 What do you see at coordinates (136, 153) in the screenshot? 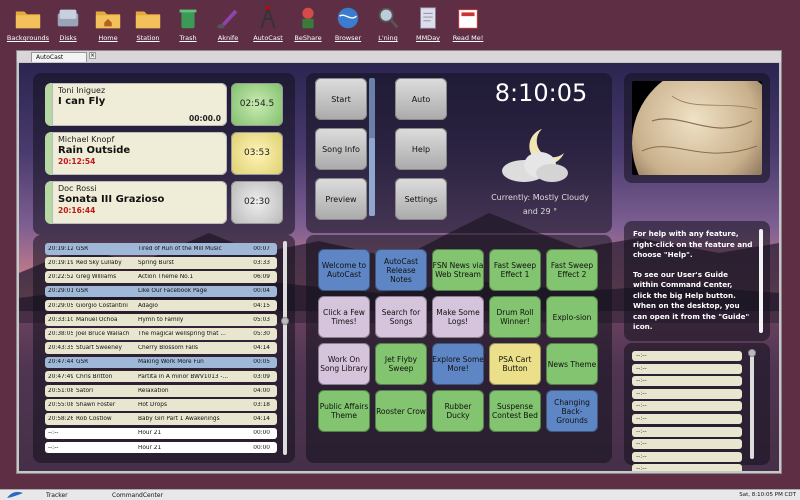
I see `cart-player-2: Michael Knopf Rain Outside 20:12:54` at bounding box center [136, 153].